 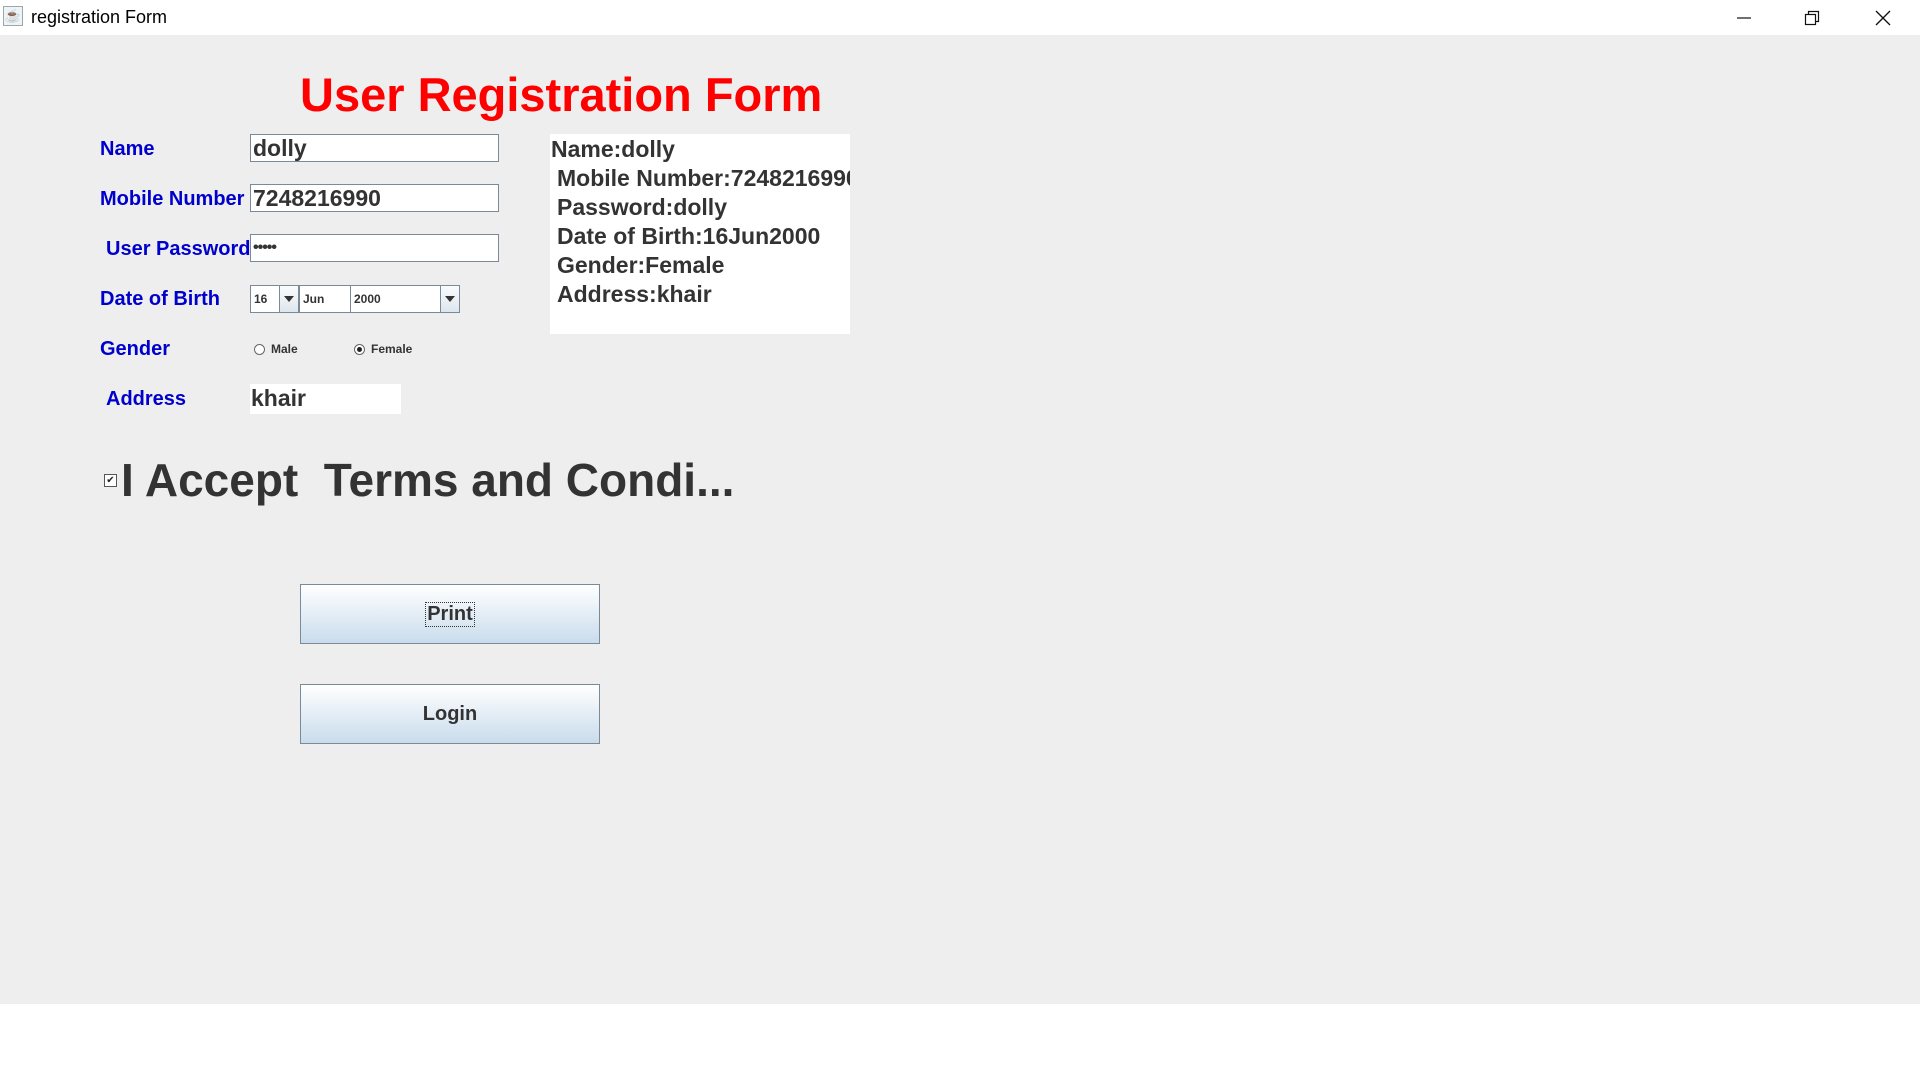 What do you see at coordinates (374, 198) in the screenshot?
I see `mobile-field: 7248216990` at bounding box center [374, 198].